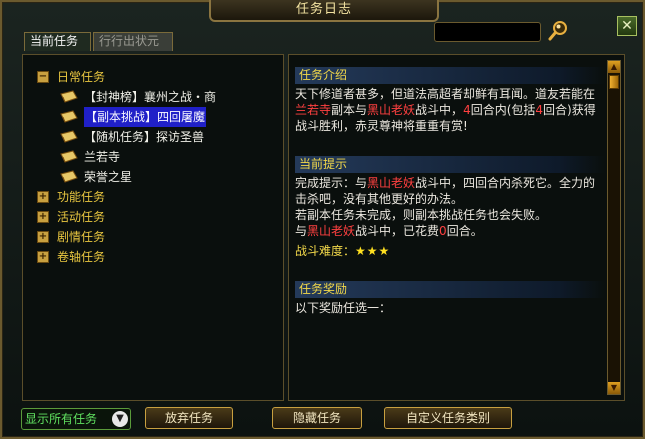 The image size is (645, 439). Describe the element at coordinates (443, 231) in the screenshot. I see `rounds-spent: 0` at that location.